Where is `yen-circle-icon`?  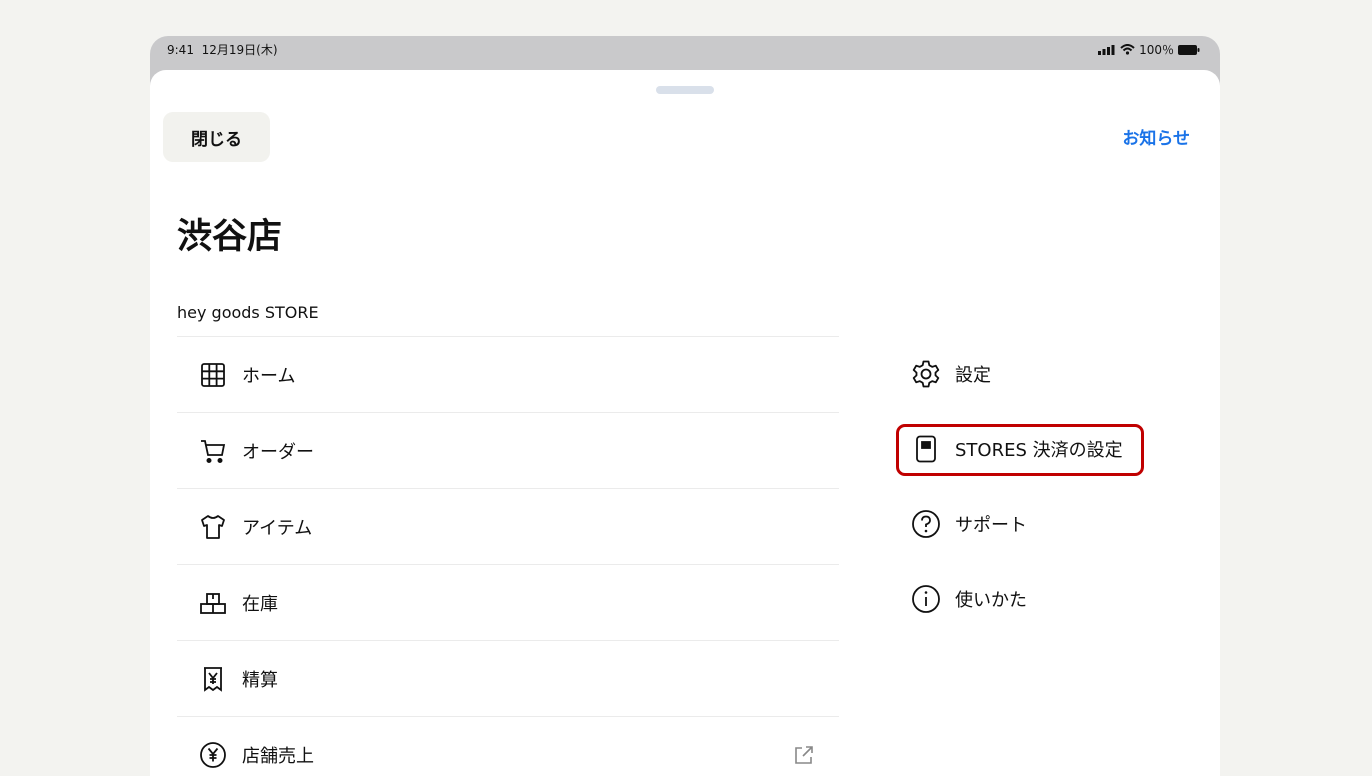 yen-circle-icon is located at coordinates (213, 755).